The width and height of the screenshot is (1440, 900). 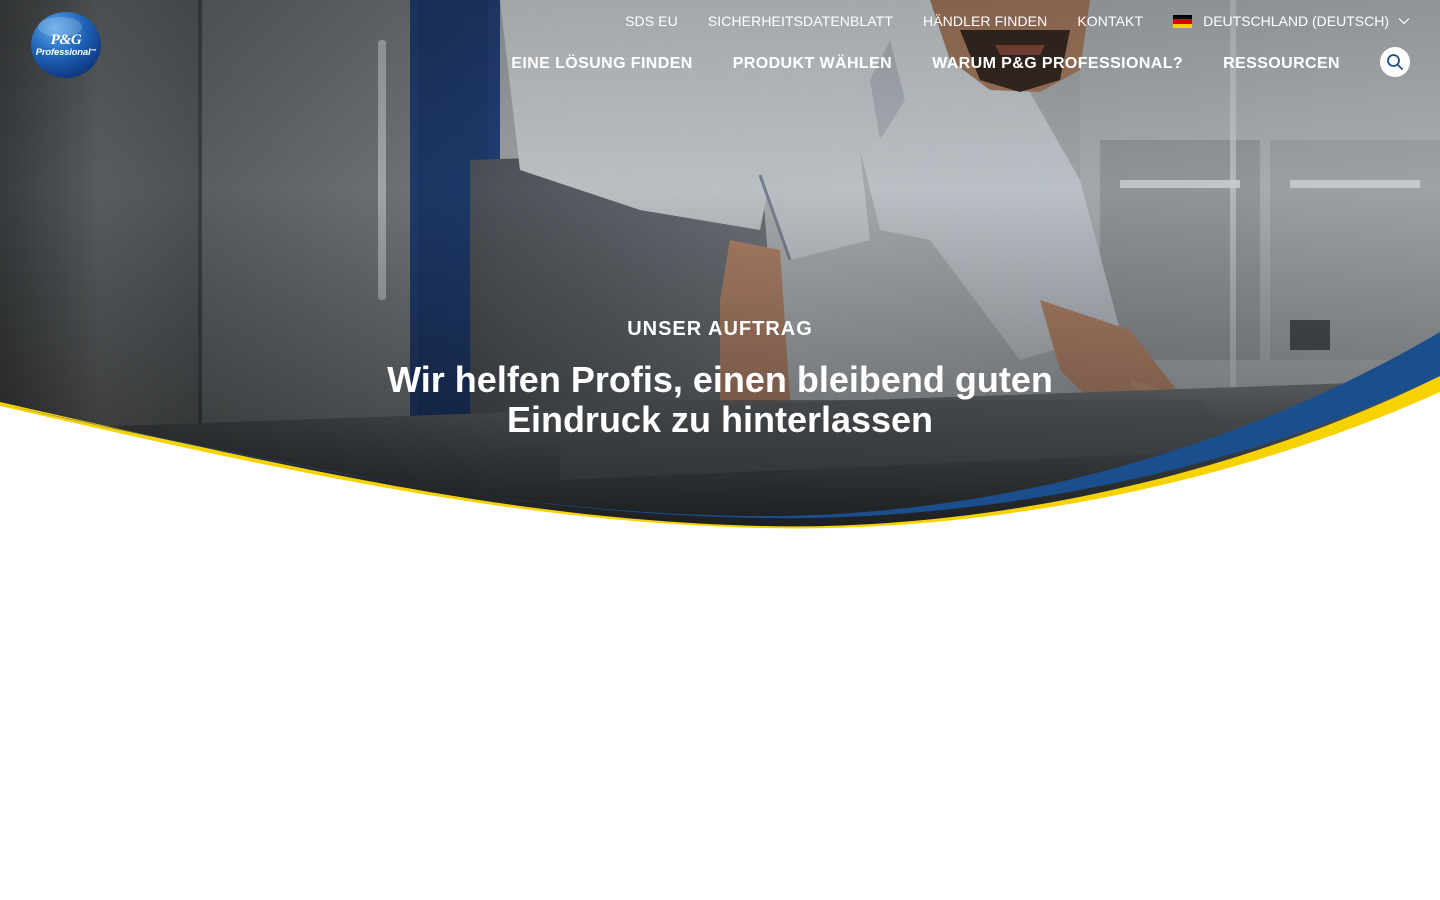 I want to click on main-nav-produkt-waehlen: PRODUKT WÄHLEN, so click(x=812, y=64).